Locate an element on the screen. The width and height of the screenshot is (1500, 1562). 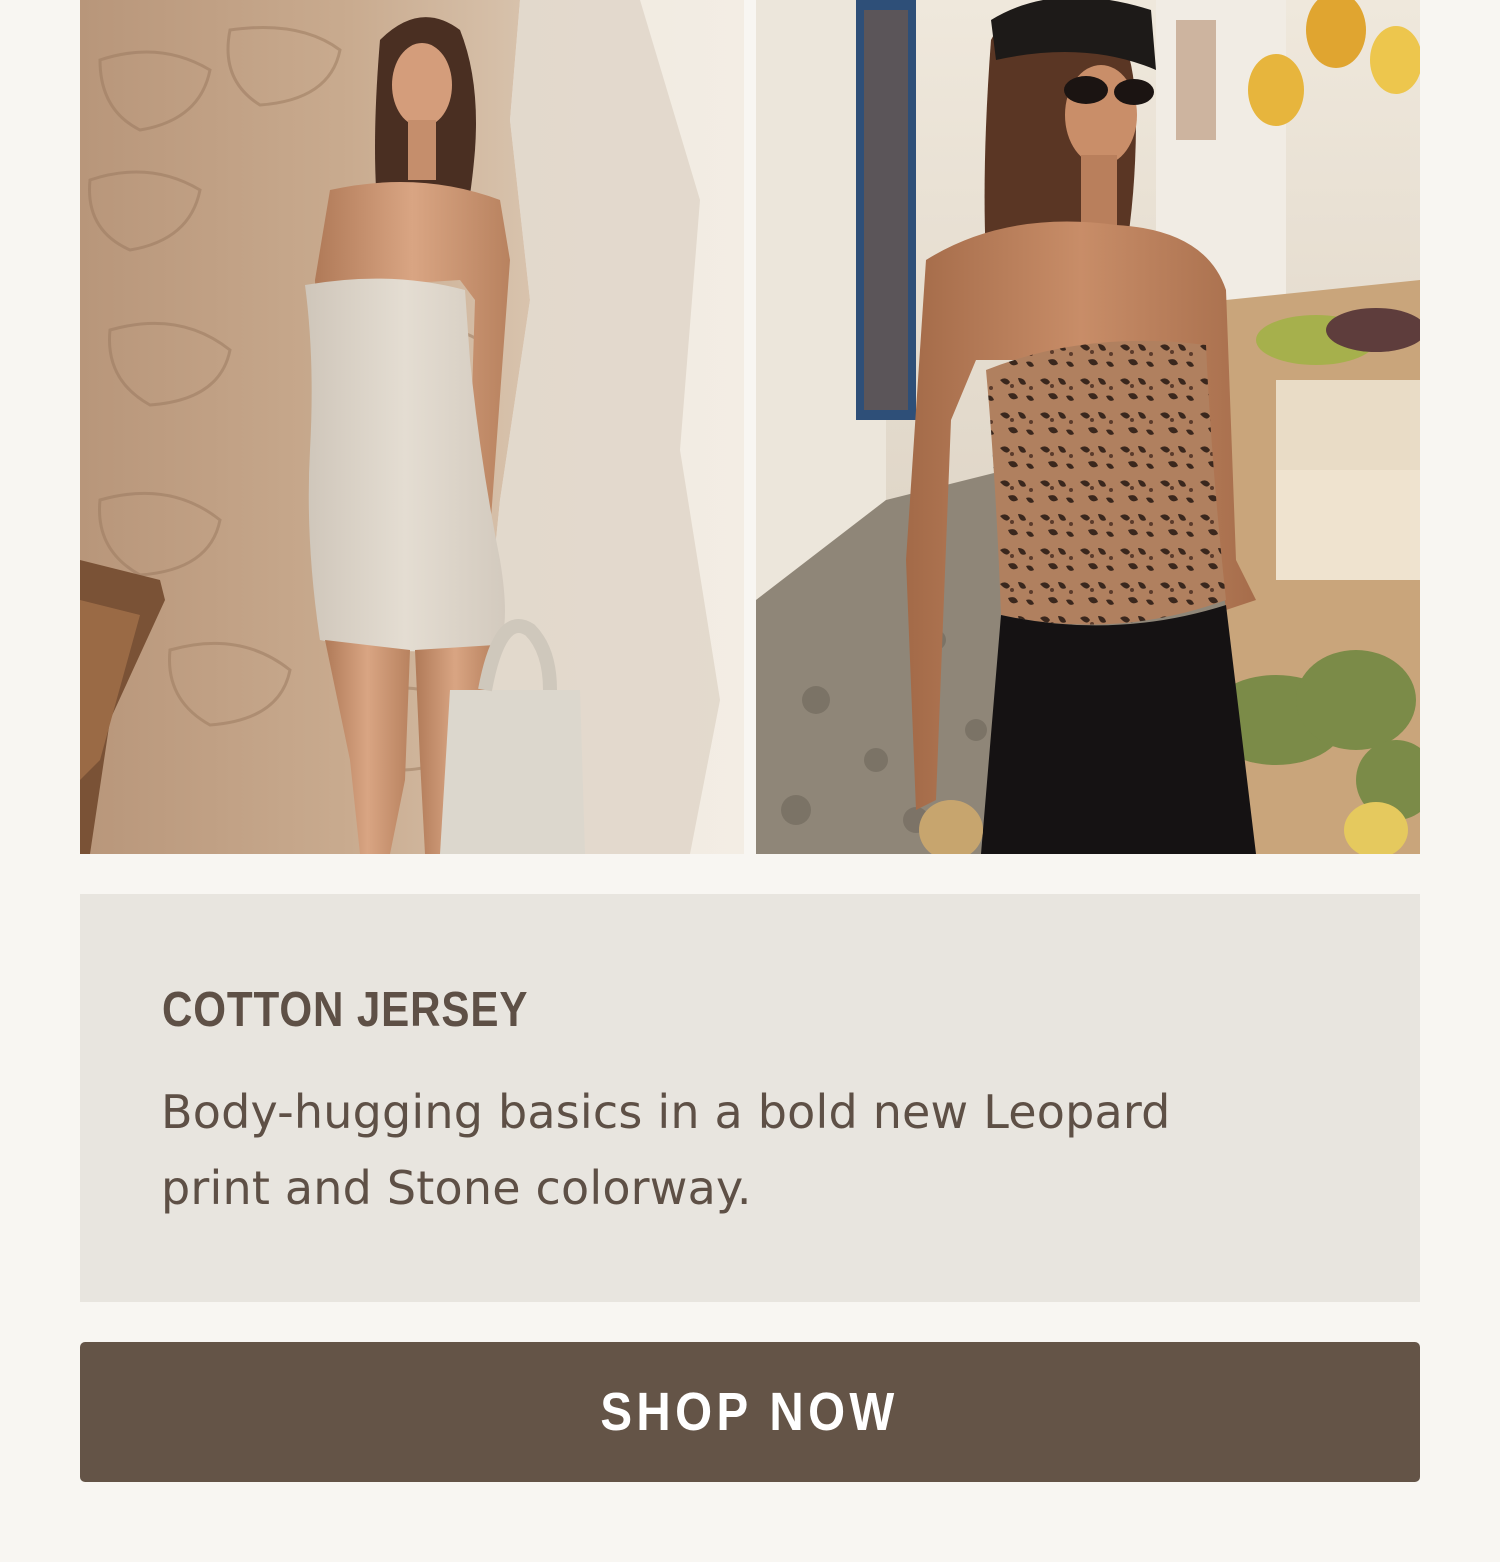
shop-now-button: SHOP NOW is located at coordinates (750, 1412).